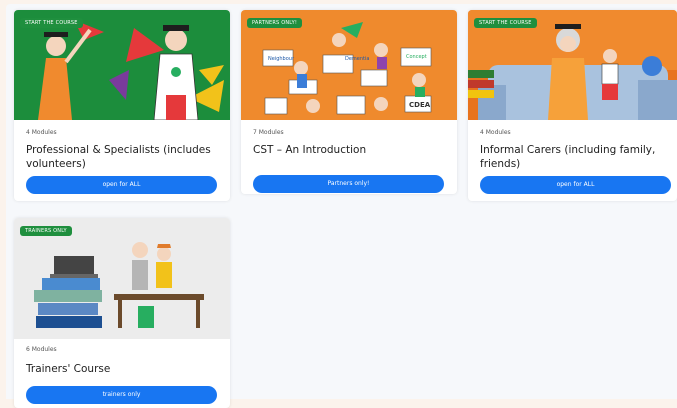 This screenshot has height=408, width=677. What do you see at coordinates (46, 231) in the screenshot?
I see `course-badge: TRAINERS ONLY` at bounding box center [46, 231].